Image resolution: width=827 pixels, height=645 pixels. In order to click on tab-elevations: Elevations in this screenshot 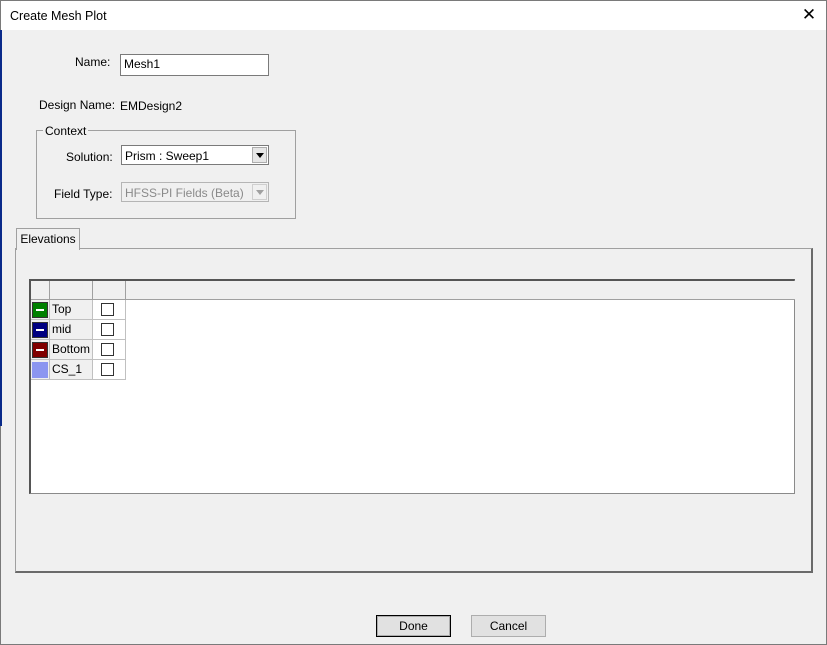, I will do `click(48, 239)`.